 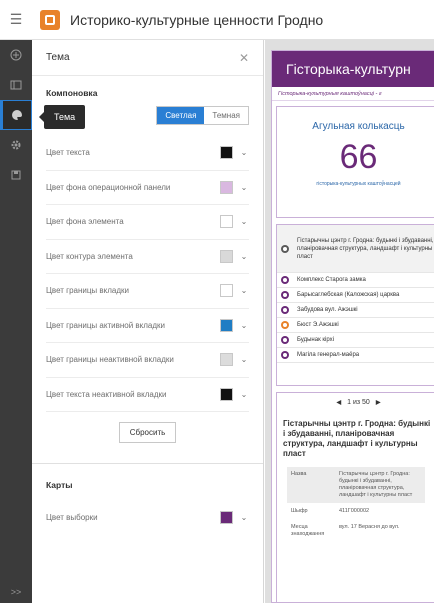 What do you see at coordinates (244, 58) in the screenshot?
I see `close-icon: ✕` at bounding box center [244, 58].